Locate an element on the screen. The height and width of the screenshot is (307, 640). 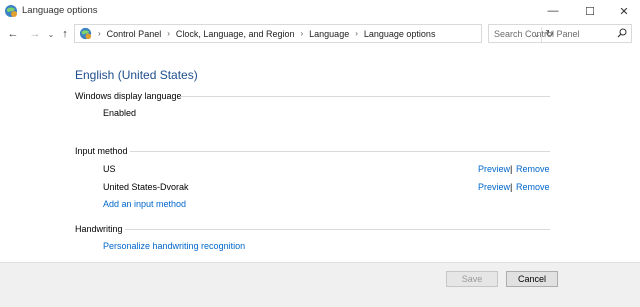
recent-locations-button: ⌄ is located at coordinates (51, 34).